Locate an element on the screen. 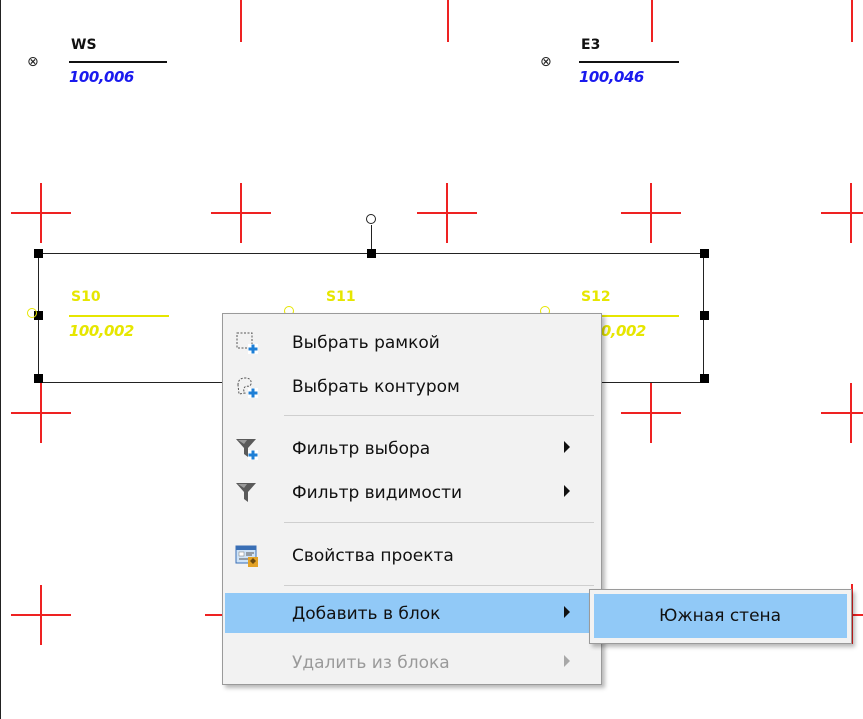  point-name-s11: S11 is located at coordinates (341, 297).